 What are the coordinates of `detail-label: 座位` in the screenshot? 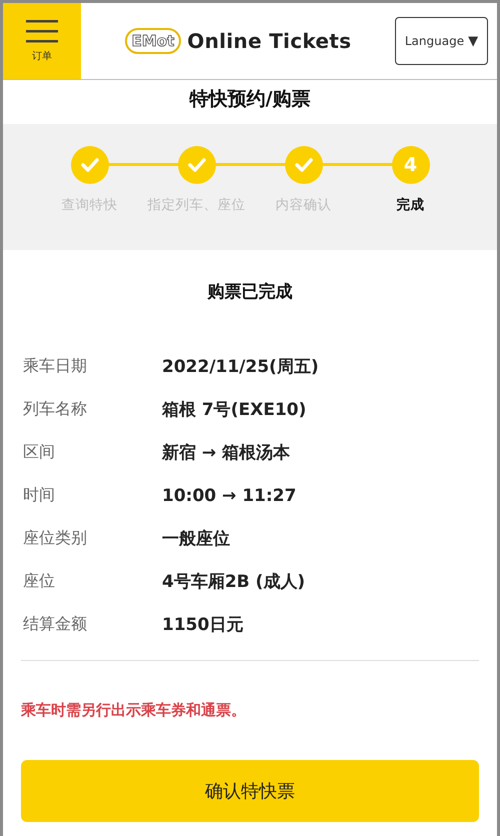 It's located at (39, 581).